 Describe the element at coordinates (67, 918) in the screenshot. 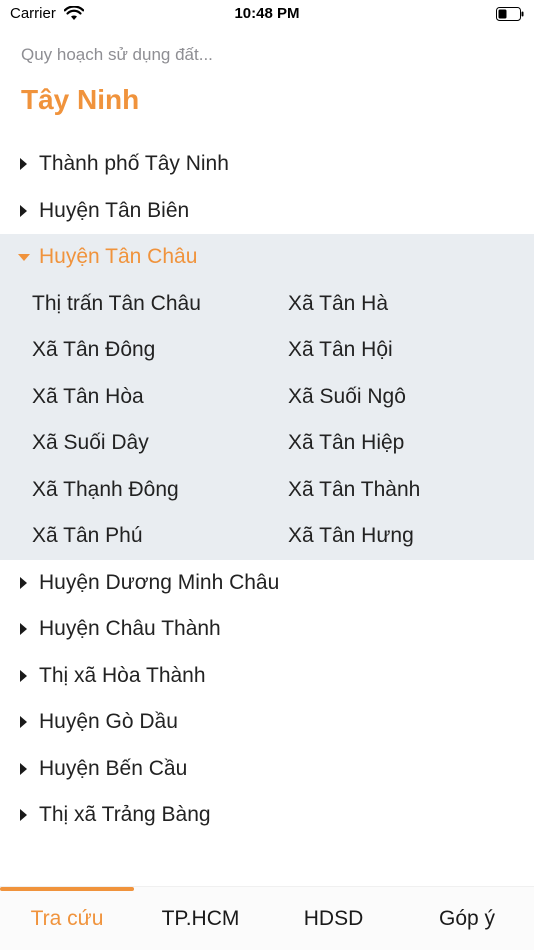

I see `tab-tra-cuu: Tra cứu` at that location.